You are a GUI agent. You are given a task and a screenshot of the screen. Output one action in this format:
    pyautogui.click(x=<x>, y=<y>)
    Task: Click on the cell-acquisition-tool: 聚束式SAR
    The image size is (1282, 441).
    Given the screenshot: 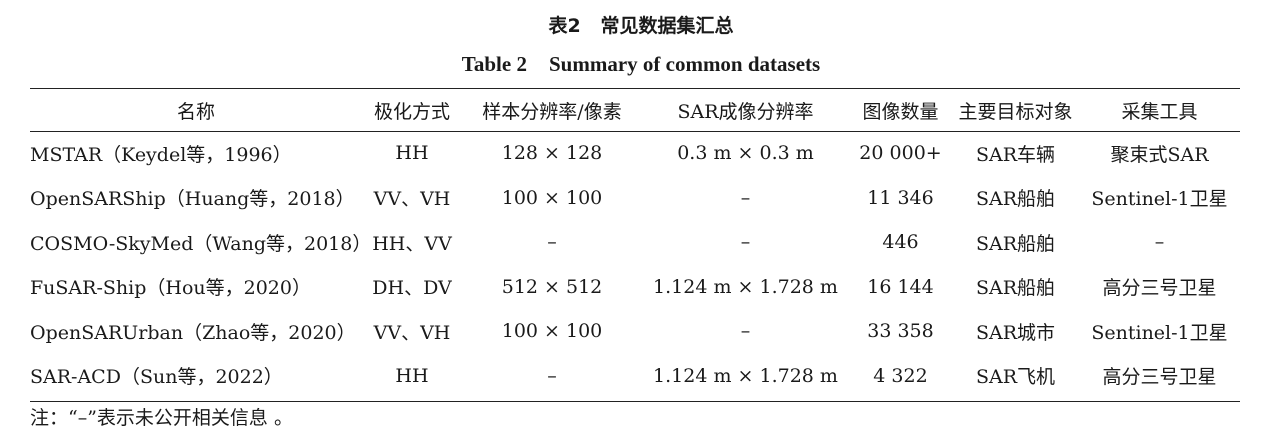 What is the action you would take?
    pyautogui.click(x=1159, y=154)
    